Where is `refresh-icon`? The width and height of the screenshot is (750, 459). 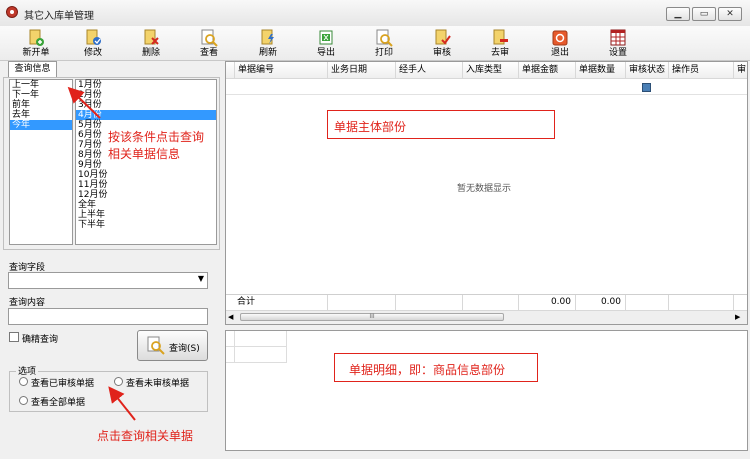
refresh-icon is located at coordinates (267, 37).